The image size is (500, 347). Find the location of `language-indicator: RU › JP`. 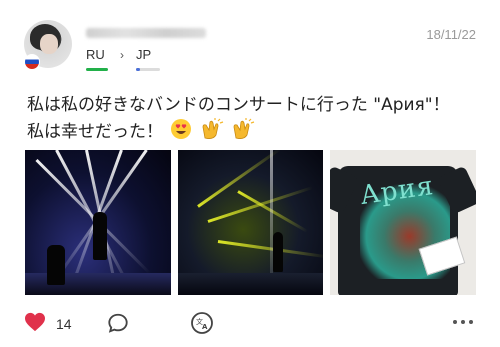

language-indicator: RU › JP is located at coordinates (123, 59).